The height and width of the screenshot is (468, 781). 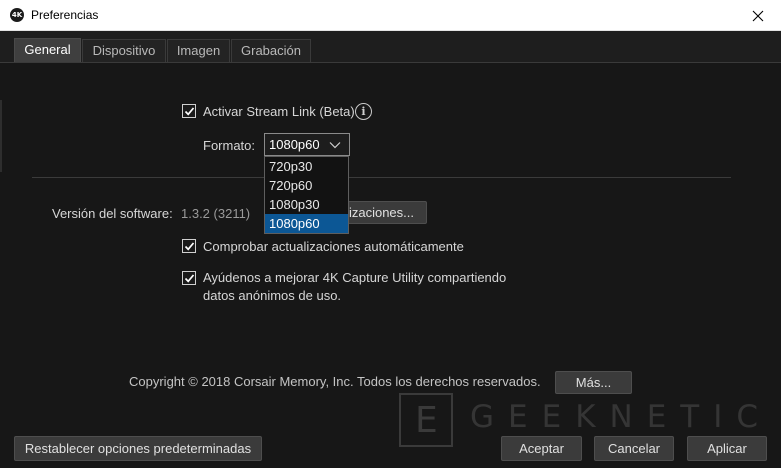 What do you see at coordinates (390, 46) in the screenshot?
I see `tab-strip: General Dispositivo Imagen Grabación` at bounding box center [390, 46].